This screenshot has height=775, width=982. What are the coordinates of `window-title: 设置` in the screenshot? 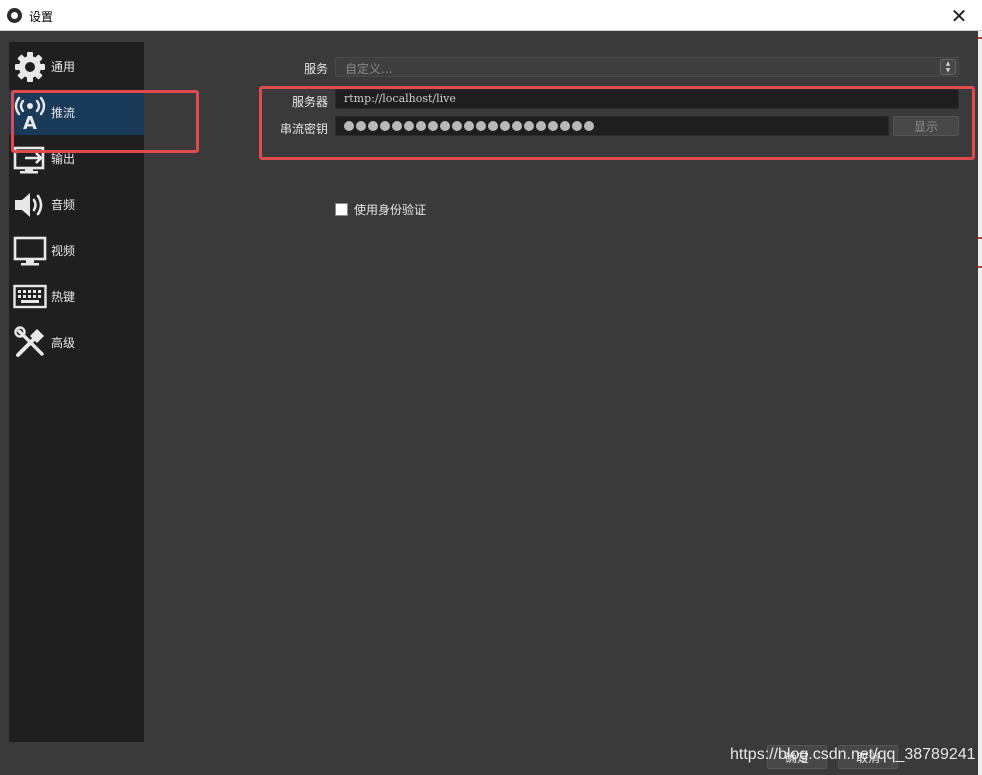 It's located at (41, 17).